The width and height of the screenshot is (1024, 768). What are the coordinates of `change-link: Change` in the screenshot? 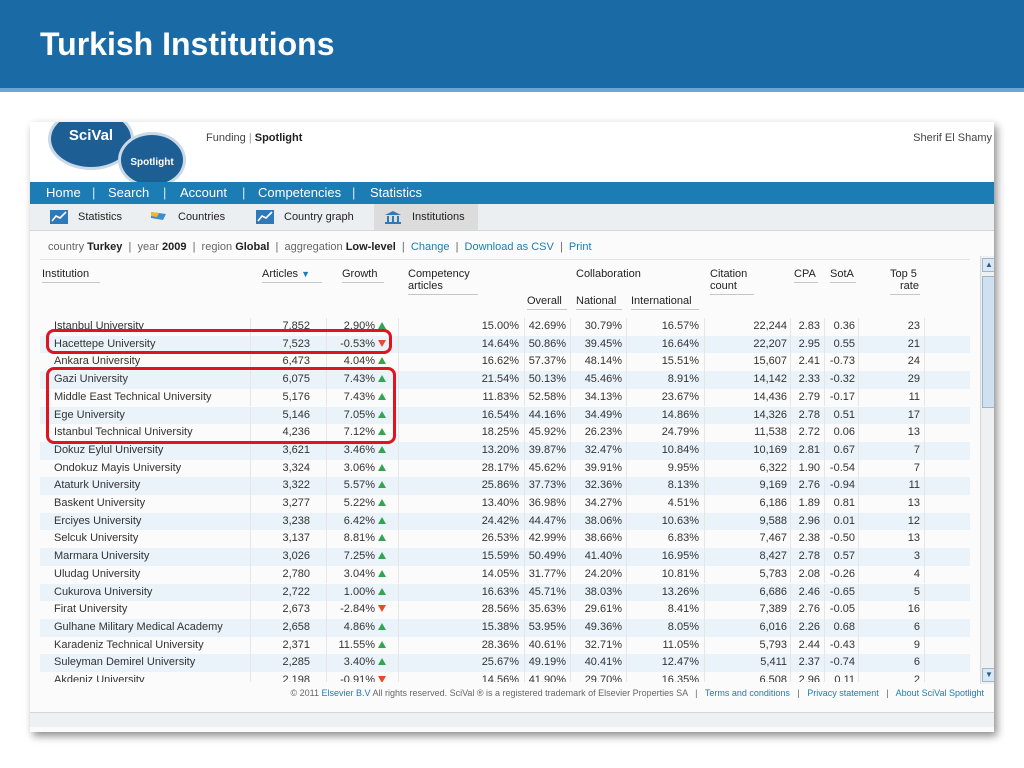 It's located at (430, 247).